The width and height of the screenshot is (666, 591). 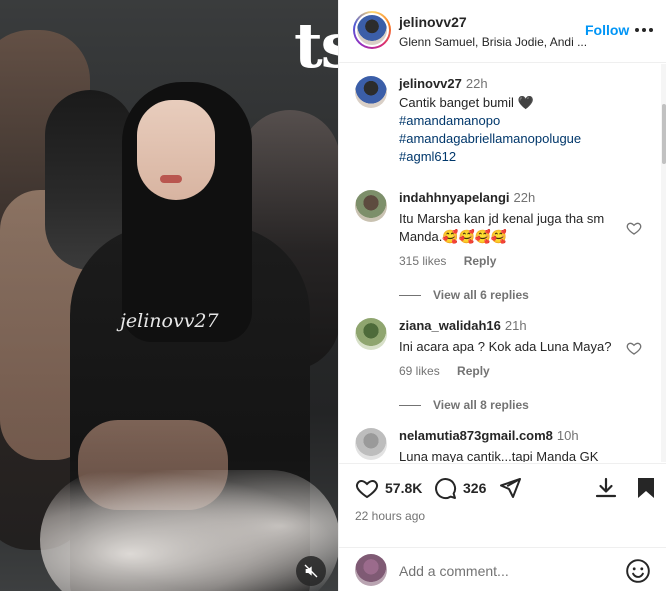 I want to click on comment-time: 21h, so click(x=515, y=325).